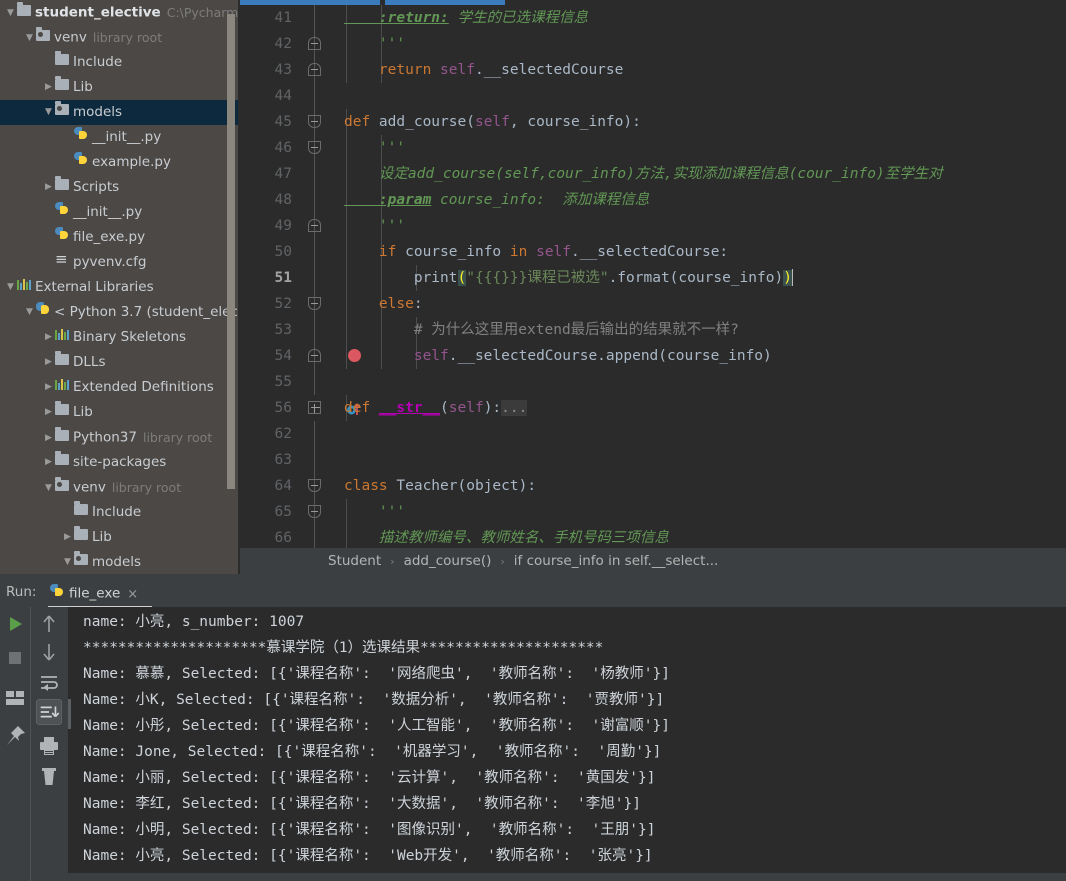 This screenshot has width=1066, height=881. What do you see at coordinates (120, 462) in the screenshot?
I see `tree-item-sitepackages: ▶ site-packages` at bounding box center [120, 462].